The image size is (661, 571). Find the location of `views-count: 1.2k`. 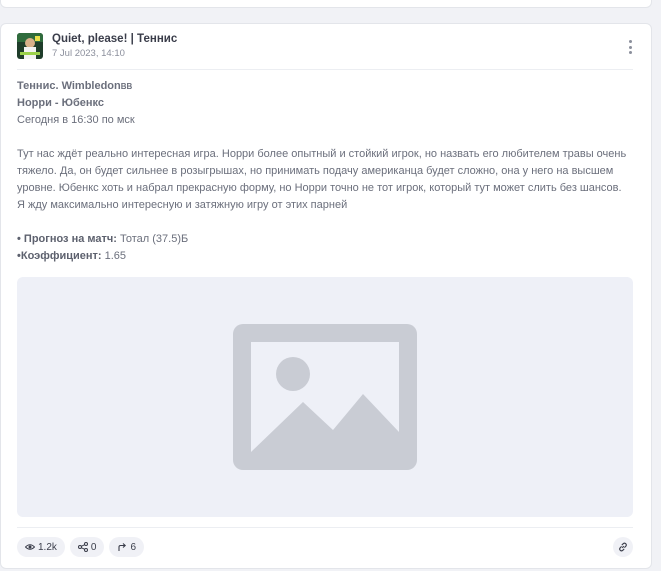

views-count: 1.2k is located at coordinates (47, 547).